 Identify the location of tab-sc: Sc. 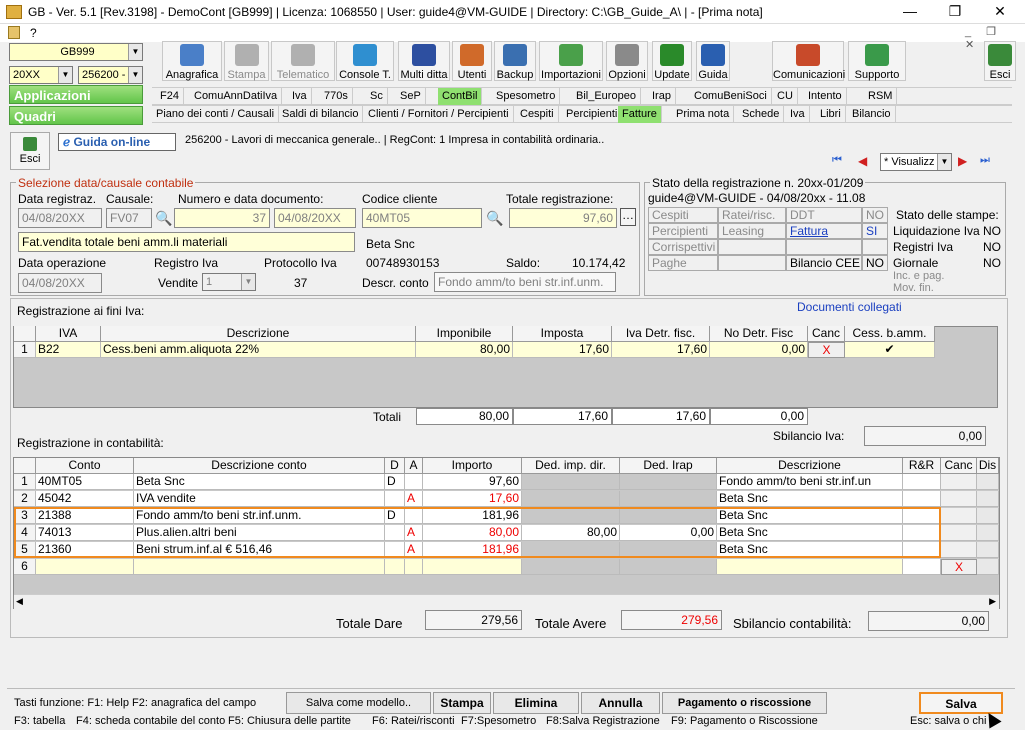
(377, 96).